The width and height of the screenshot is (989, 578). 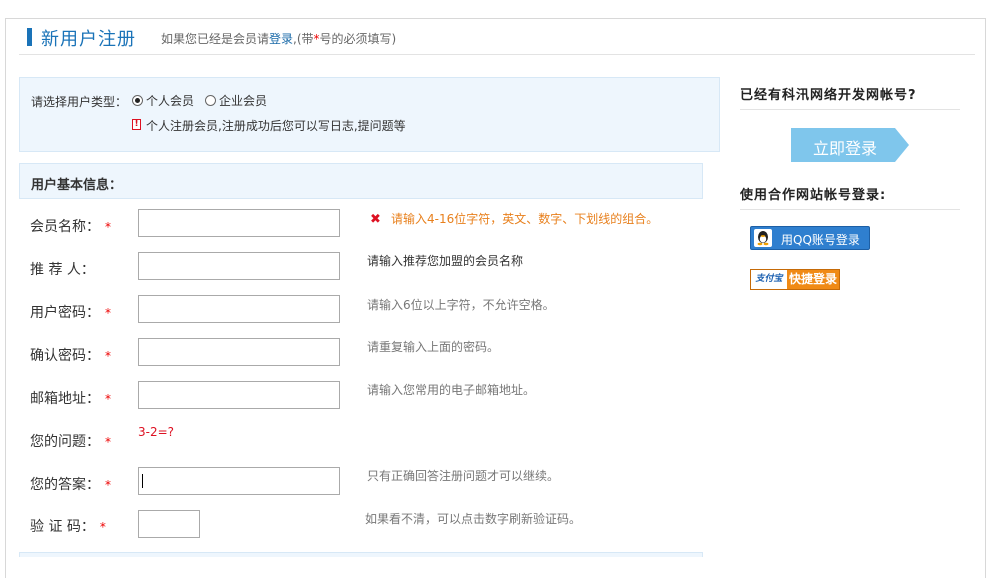 I want to click on qq-login-button: 用QQ账号登录, so click(x=810, y=238).